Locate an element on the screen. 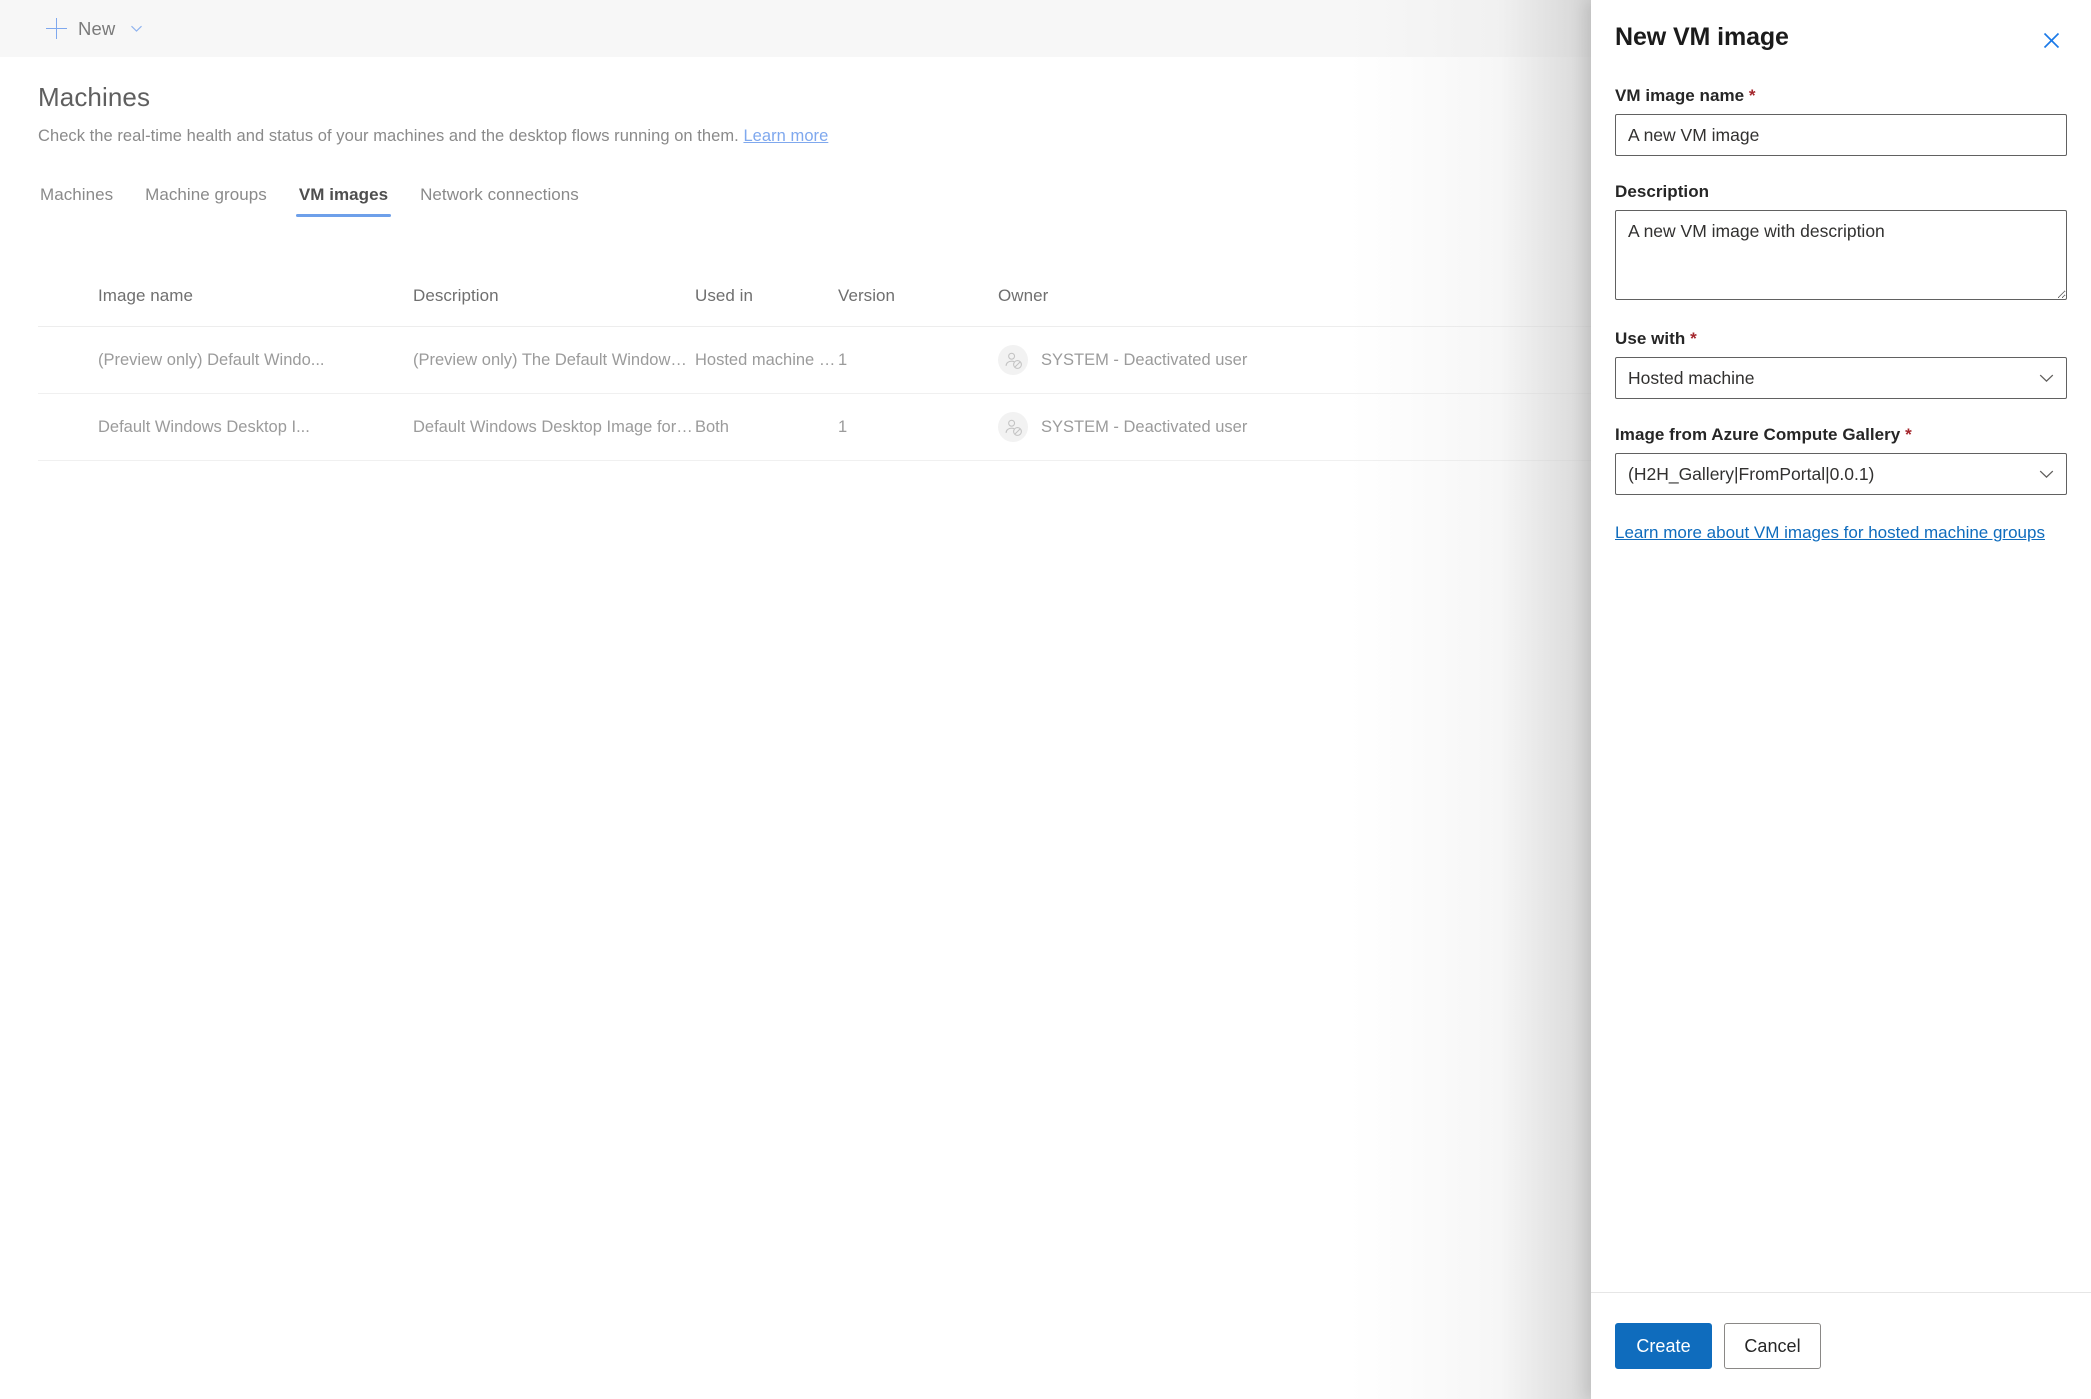 Image resolution: width=2091 pixels, height=1399 pixels. panel-footer: Create Cancel is located at coordinates (1841, 1345).